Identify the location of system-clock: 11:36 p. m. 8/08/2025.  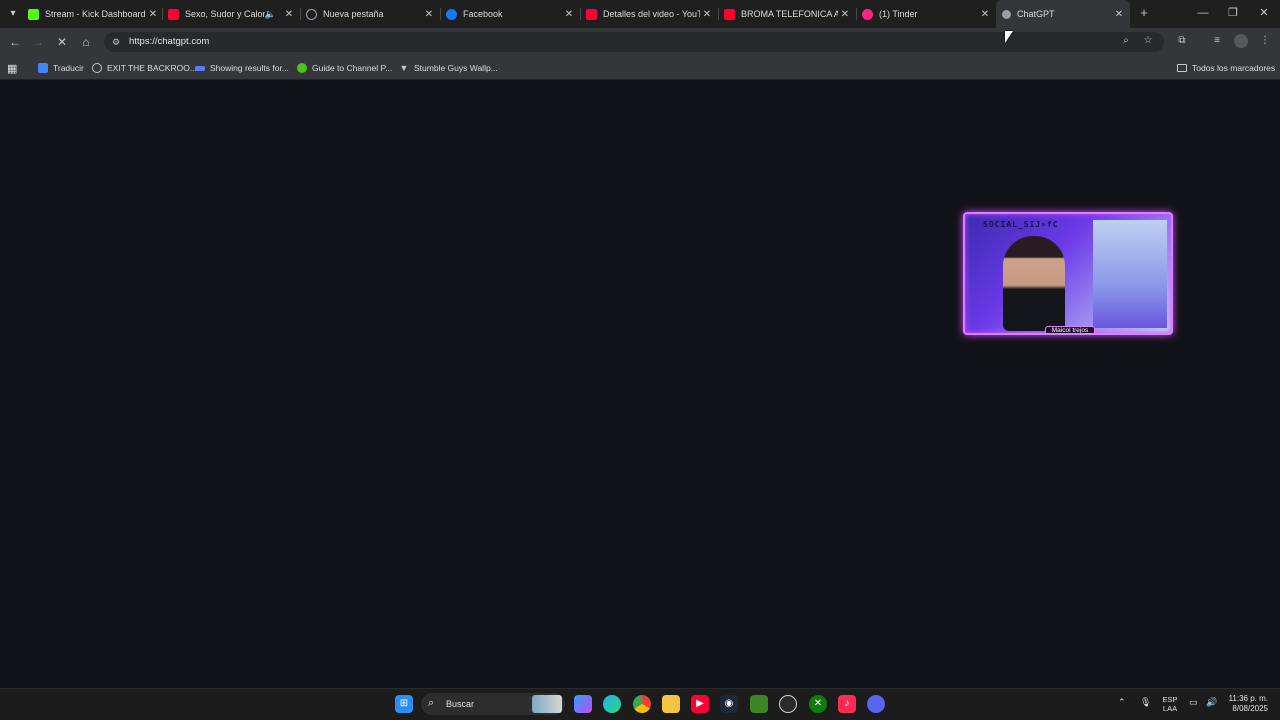
(1245, 704).